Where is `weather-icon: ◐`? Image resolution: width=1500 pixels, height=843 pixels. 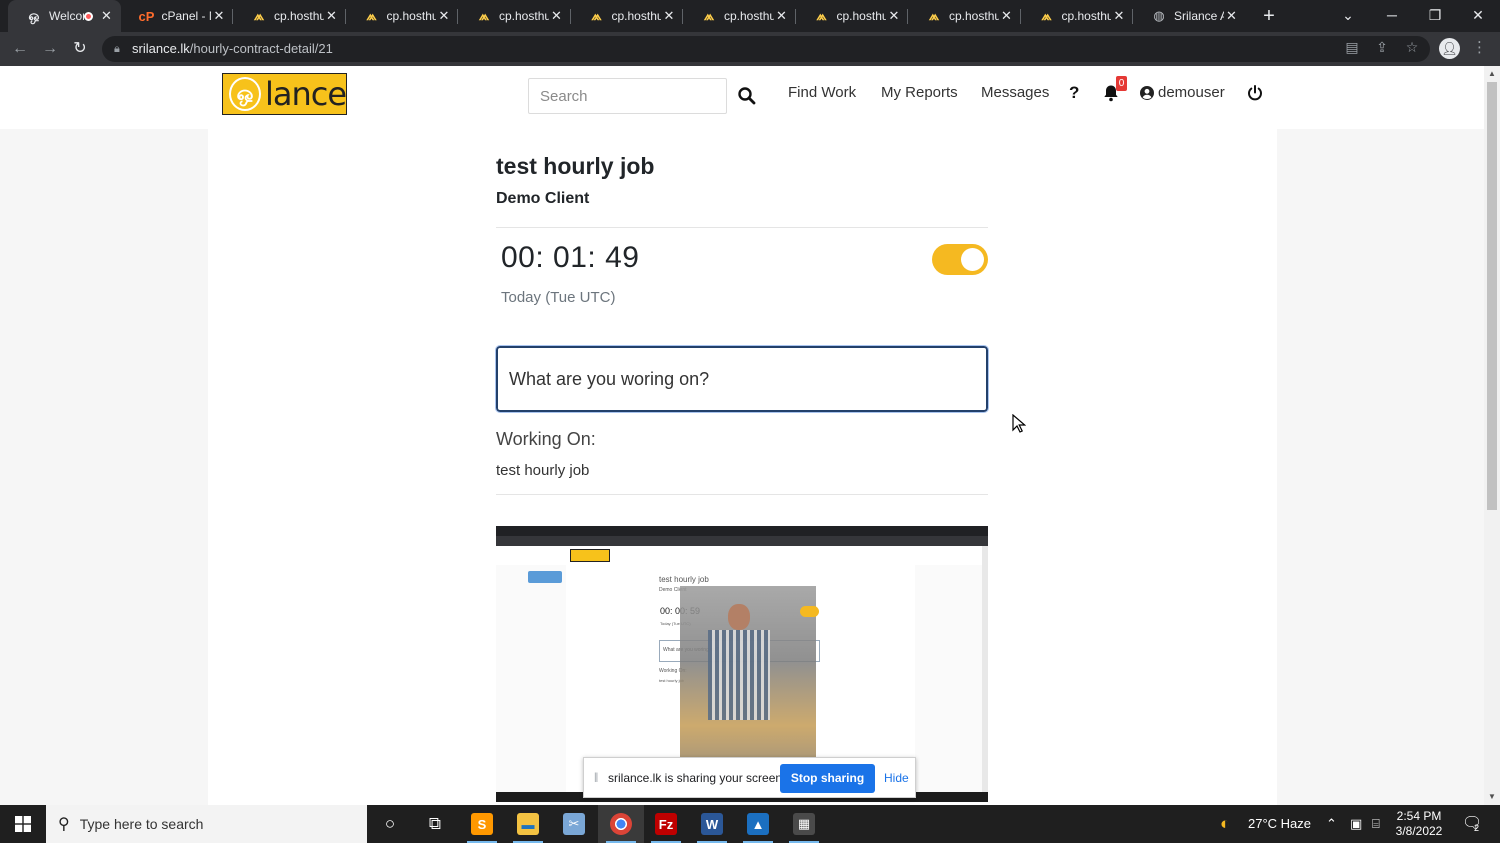 weather-icon: ◐ is located at coordinates (1225, 824).